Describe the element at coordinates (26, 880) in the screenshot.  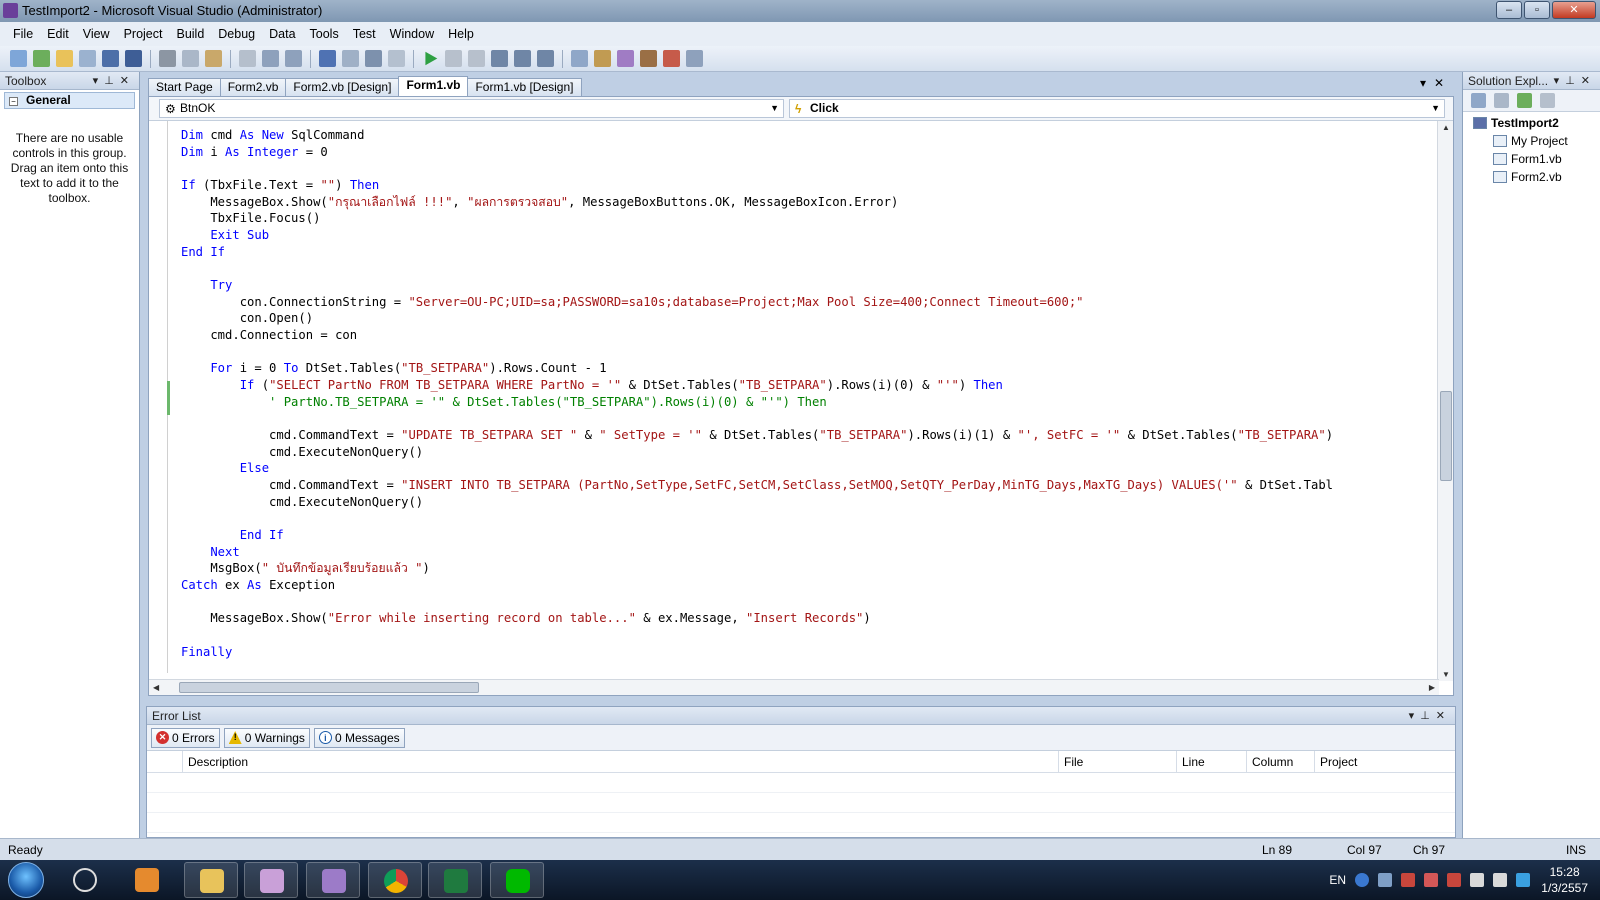
I see `windows-start-icon` at that location.